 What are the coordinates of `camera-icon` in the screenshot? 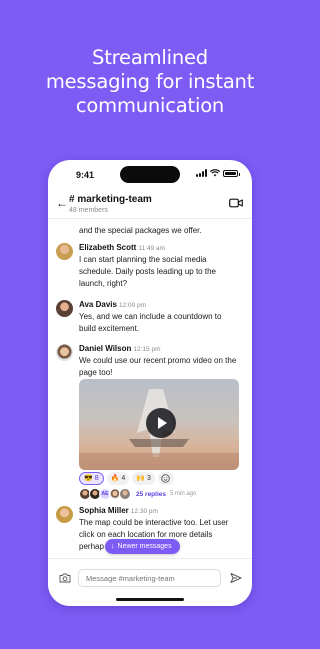 It's located at (65, 578).